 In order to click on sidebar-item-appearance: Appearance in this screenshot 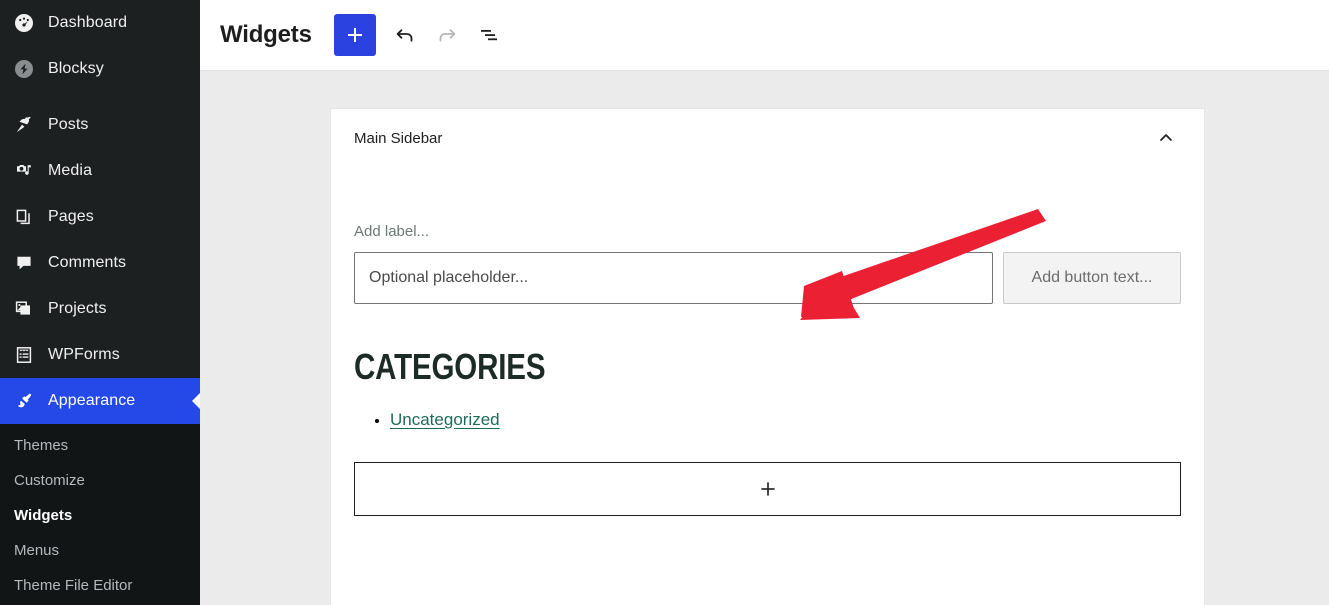, I will do `click(100, 401)`.